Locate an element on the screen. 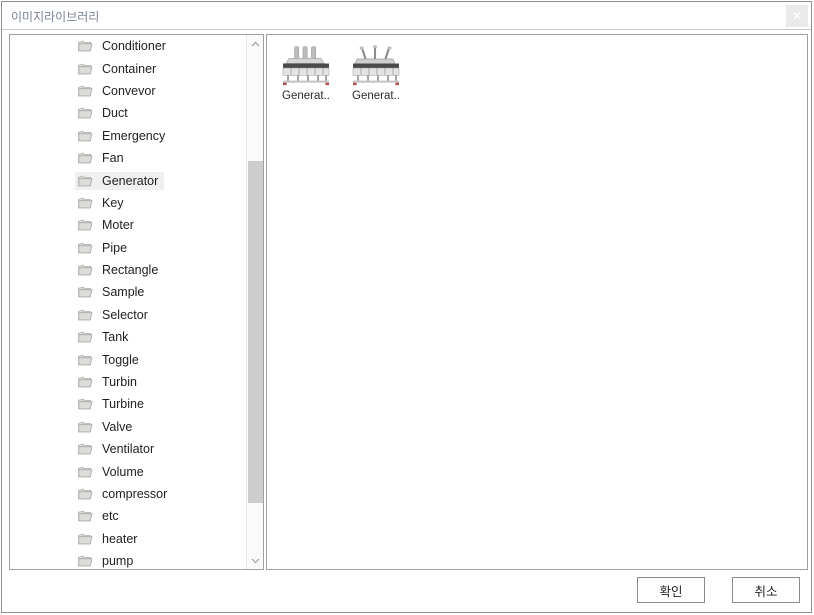  tree-item-emergency: Emergency is located at coordinates (128, 136).